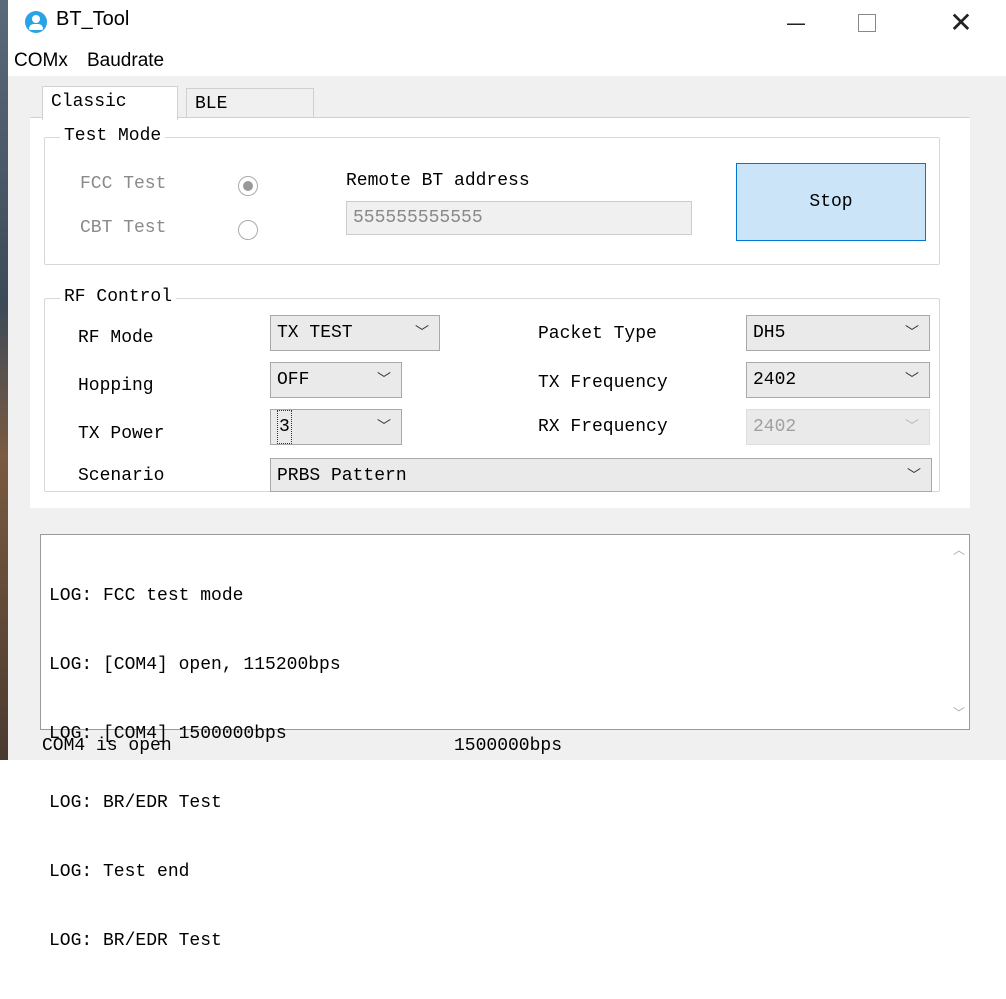  I want to click on hopping-label: Hopping, so click(116, 386).